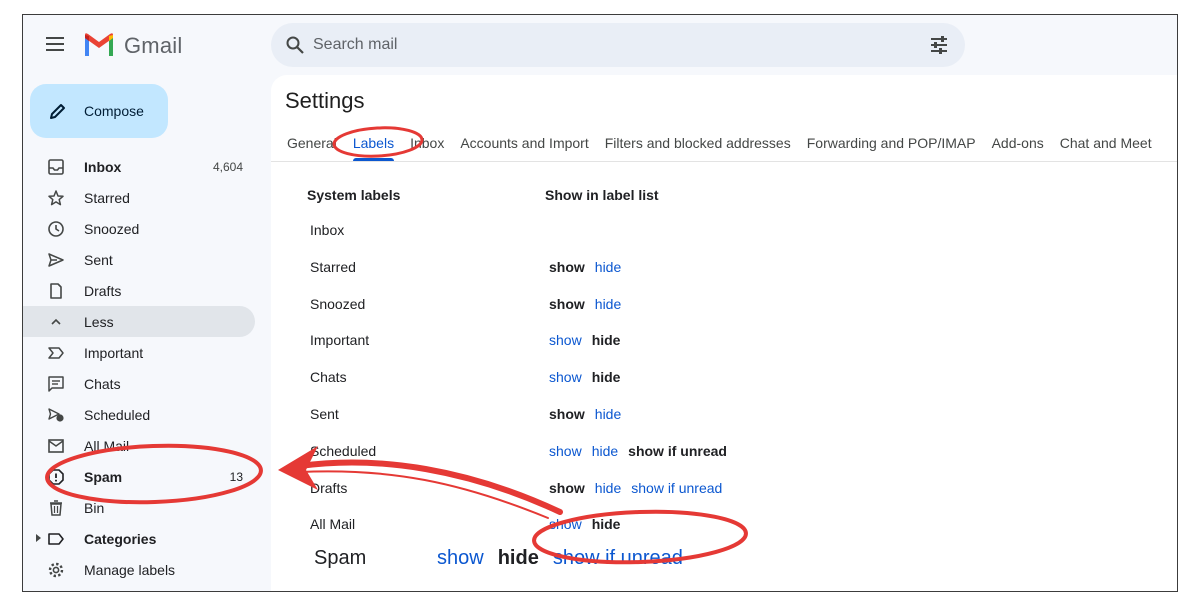 The image size is (1200, 600). I want to click on spam-icon, so click(56, 477).